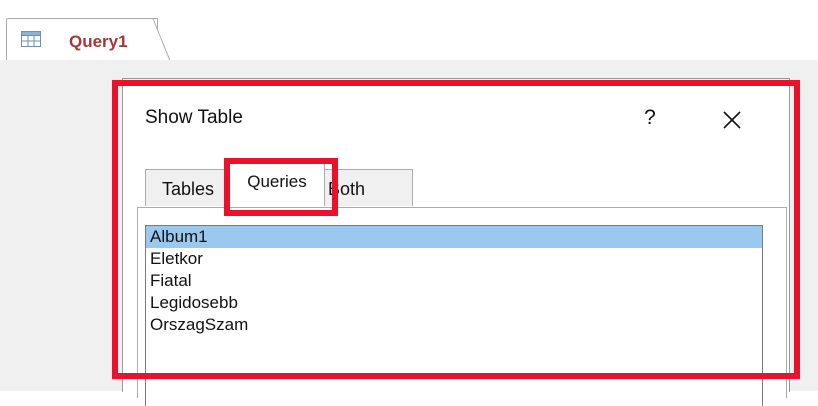  What do you see at coordinates (194, 117) in the screenshot?
I see `dialog-title: Show Table` at bounding box center [194, 117].